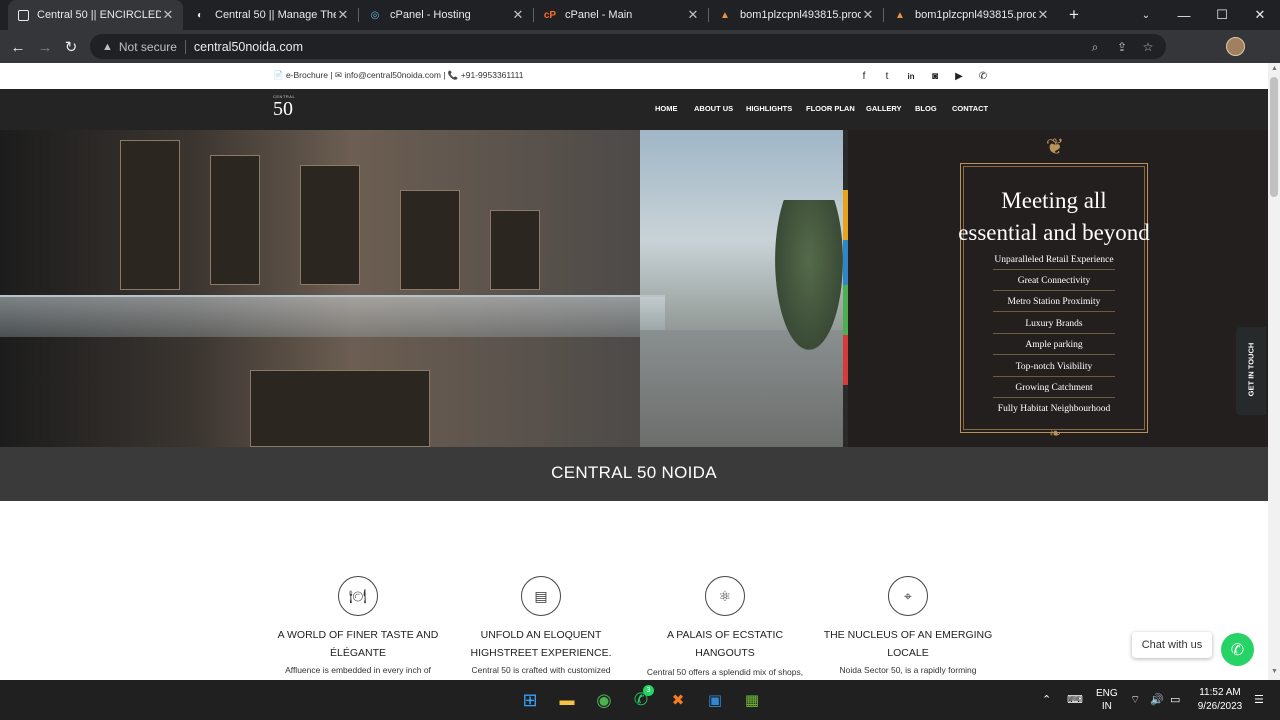 This screenshot has height=720, width=1280. I want to click on tab-server-2: ▲ bom1plzcpnl493815.prod. ✕, so click(970, 15).